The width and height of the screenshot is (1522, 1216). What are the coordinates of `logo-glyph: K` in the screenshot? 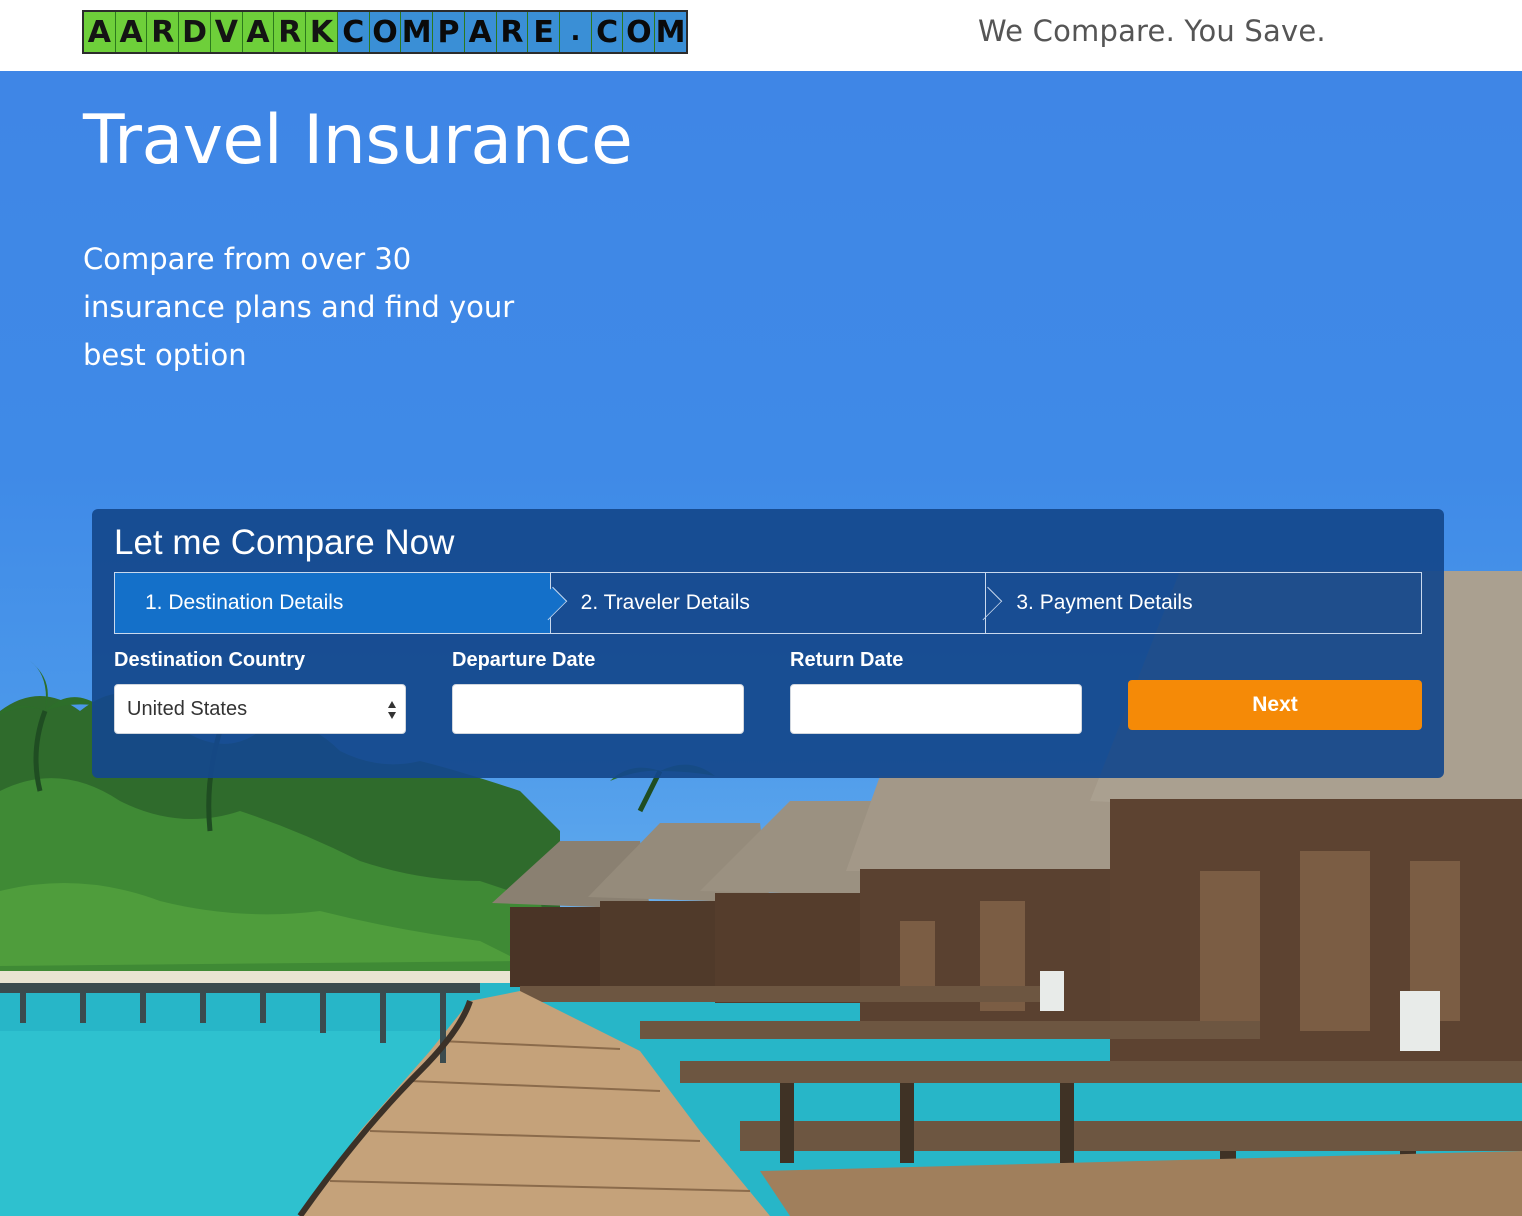 It's located at (322, 32).